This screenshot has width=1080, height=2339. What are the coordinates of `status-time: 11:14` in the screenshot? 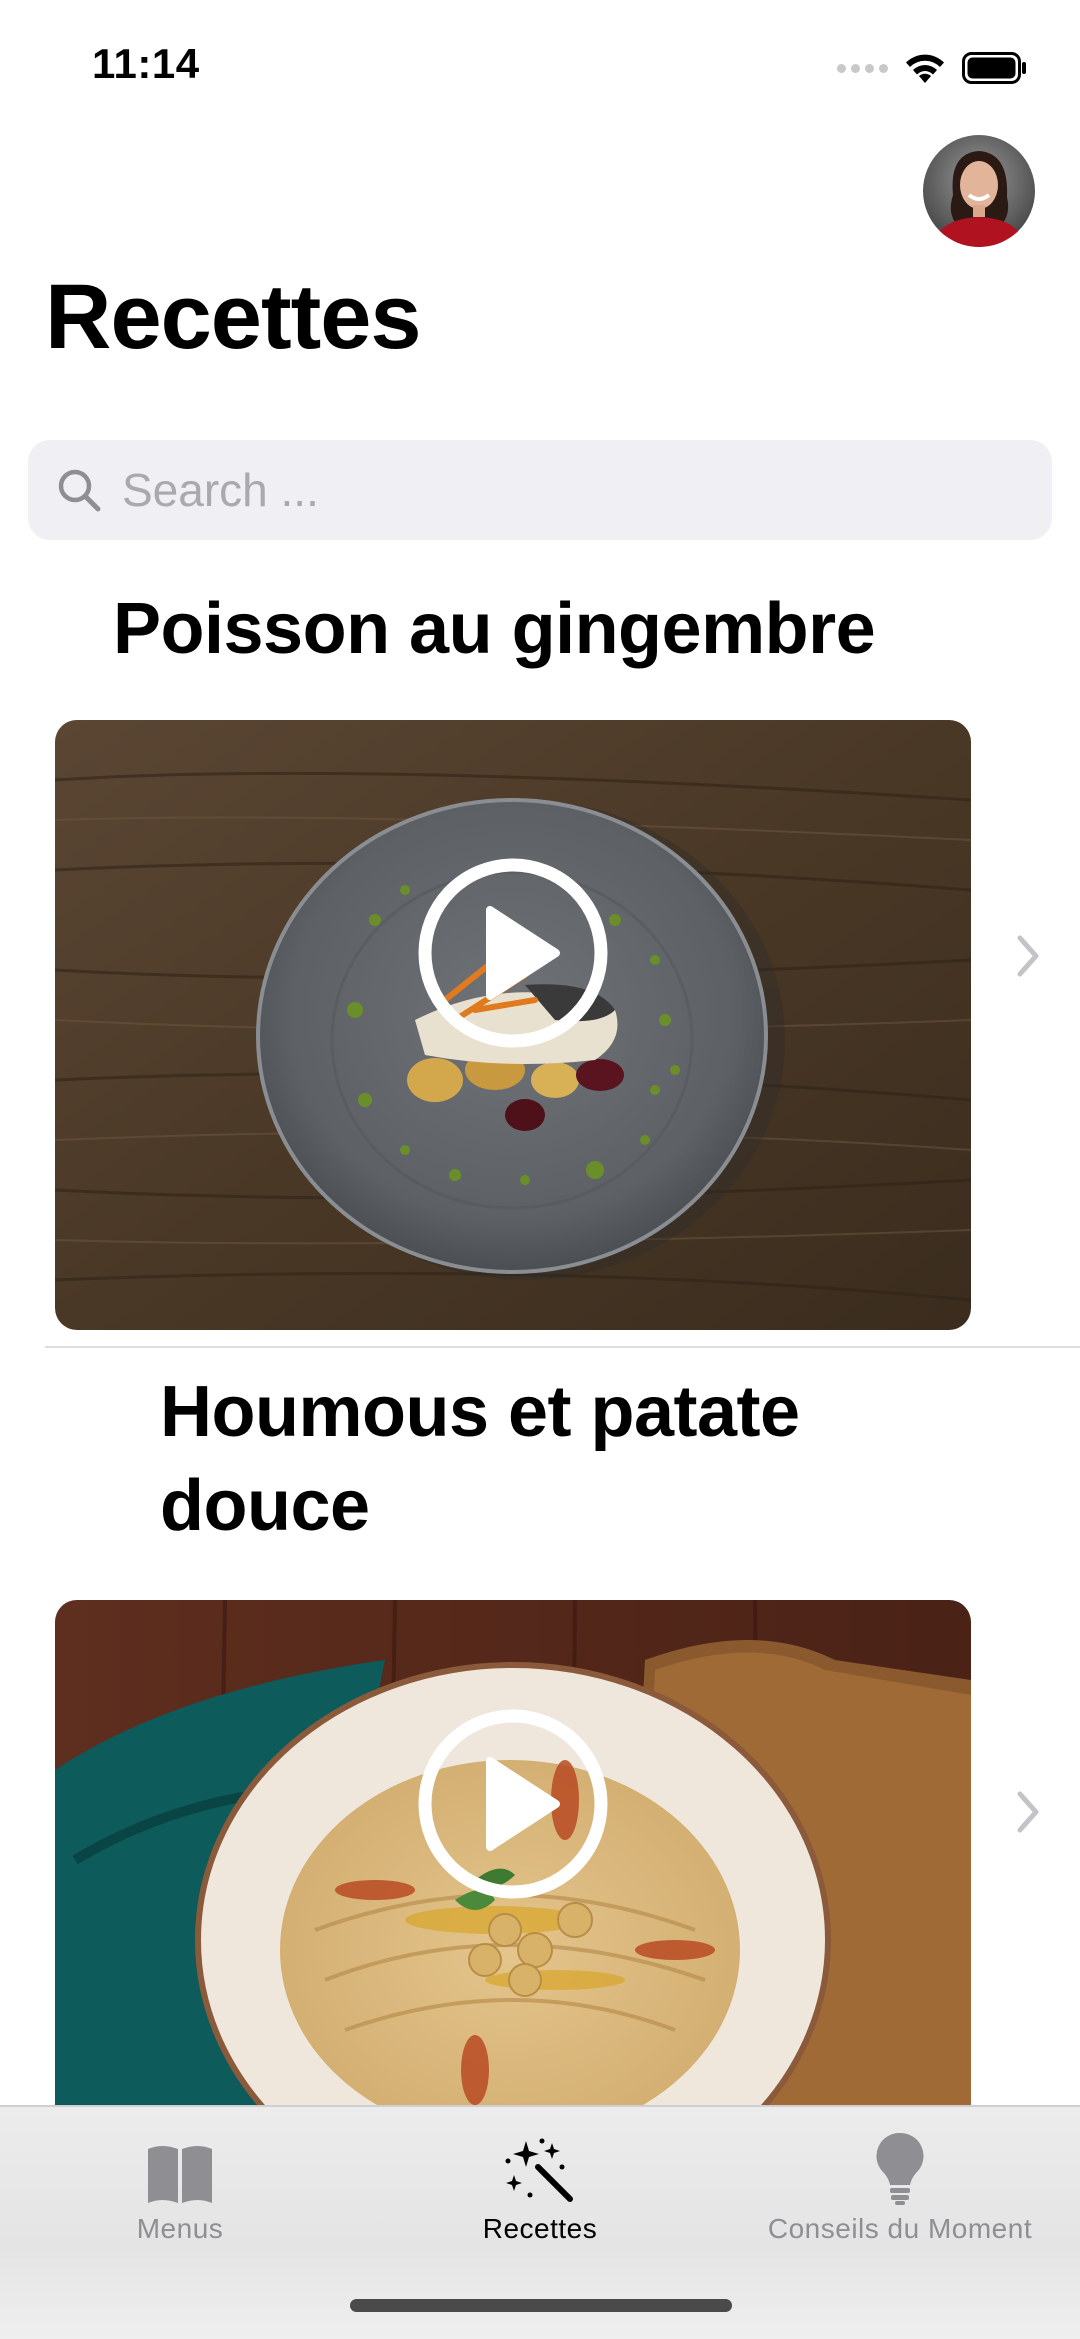 It's located at (146, 63).